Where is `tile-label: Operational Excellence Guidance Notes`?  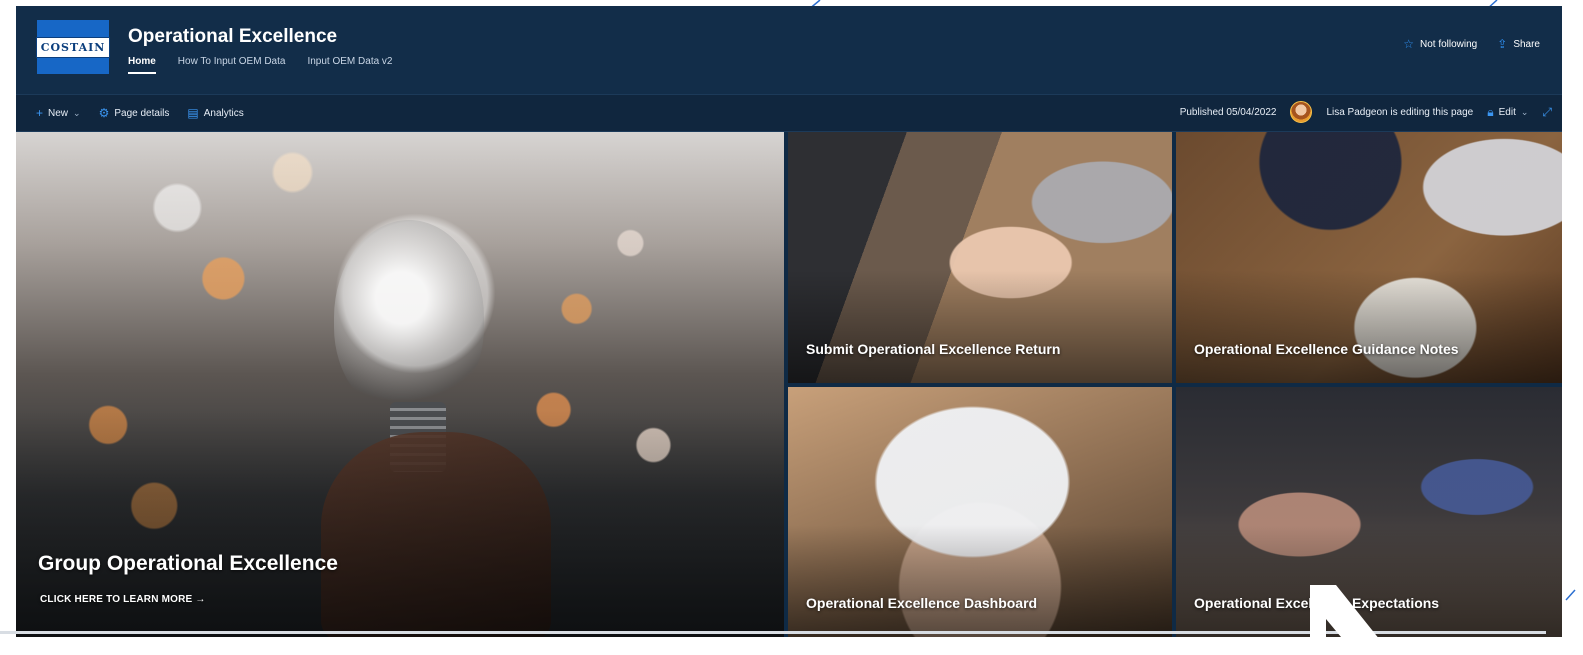 tile-label: Operational Excellence Guidance Notes is located at coordinates (1326, 349).